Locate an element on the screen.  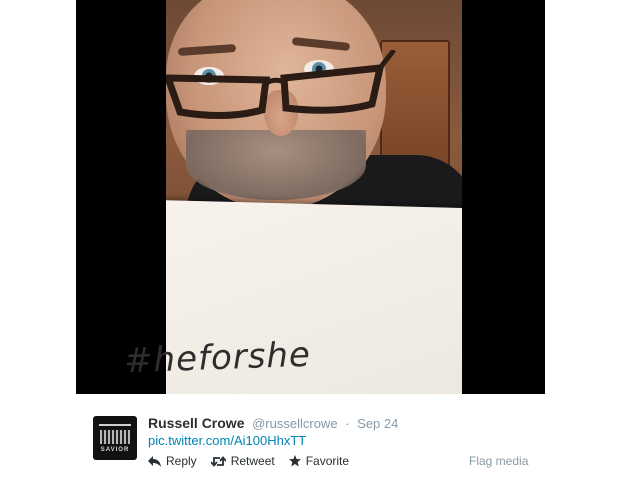
glasses is located at coordinates (281, 85).